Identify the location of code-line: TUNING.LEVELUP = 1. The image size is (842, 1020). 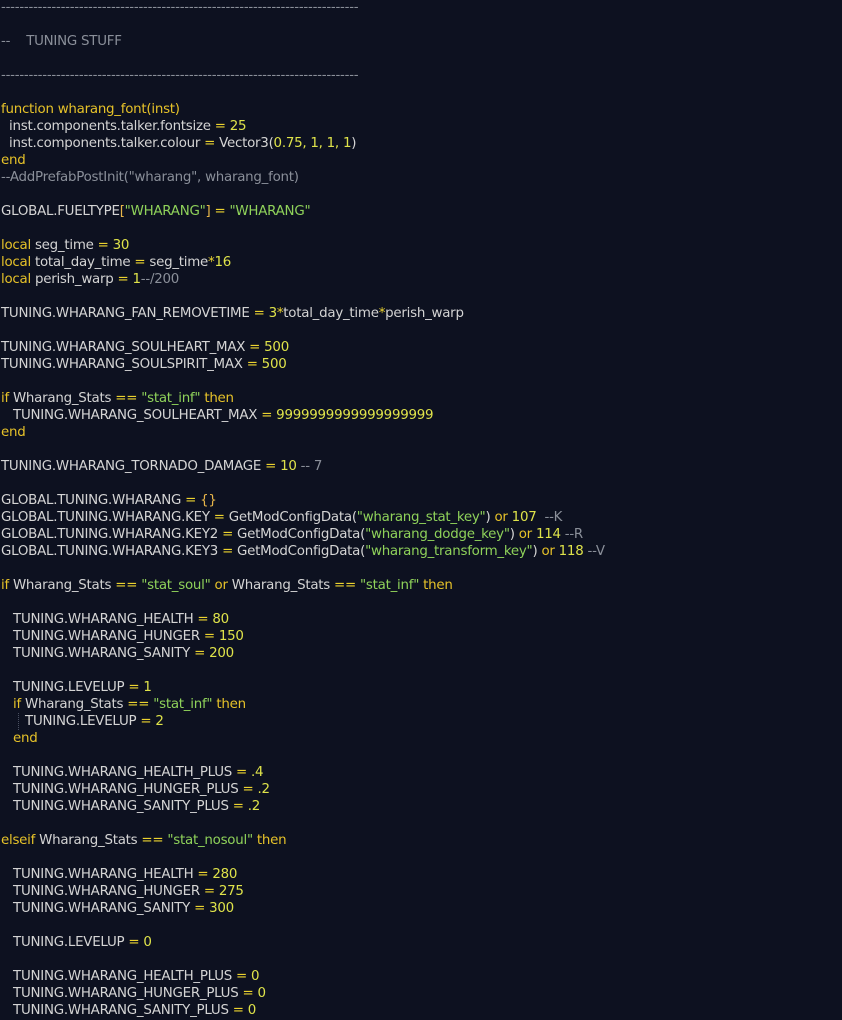
(76, 687).